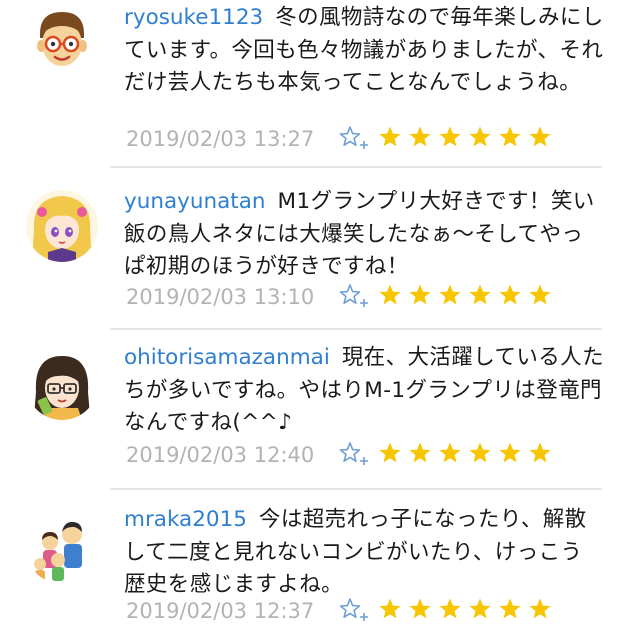  I want to click on username-link: yunayunatan, so click(195, 201).